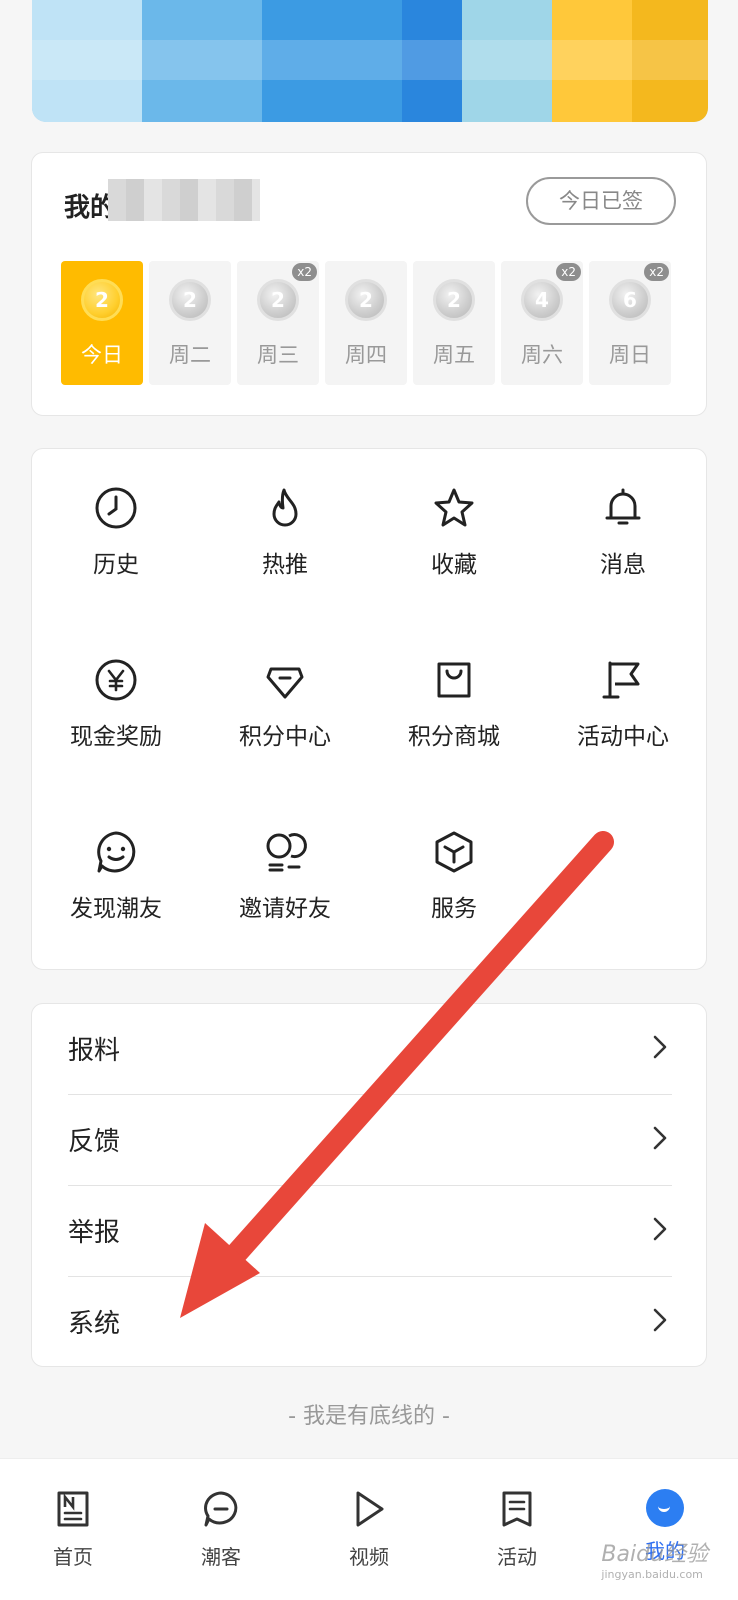  I want to click on grid-item-label: 活动中心, so click(623, 737).